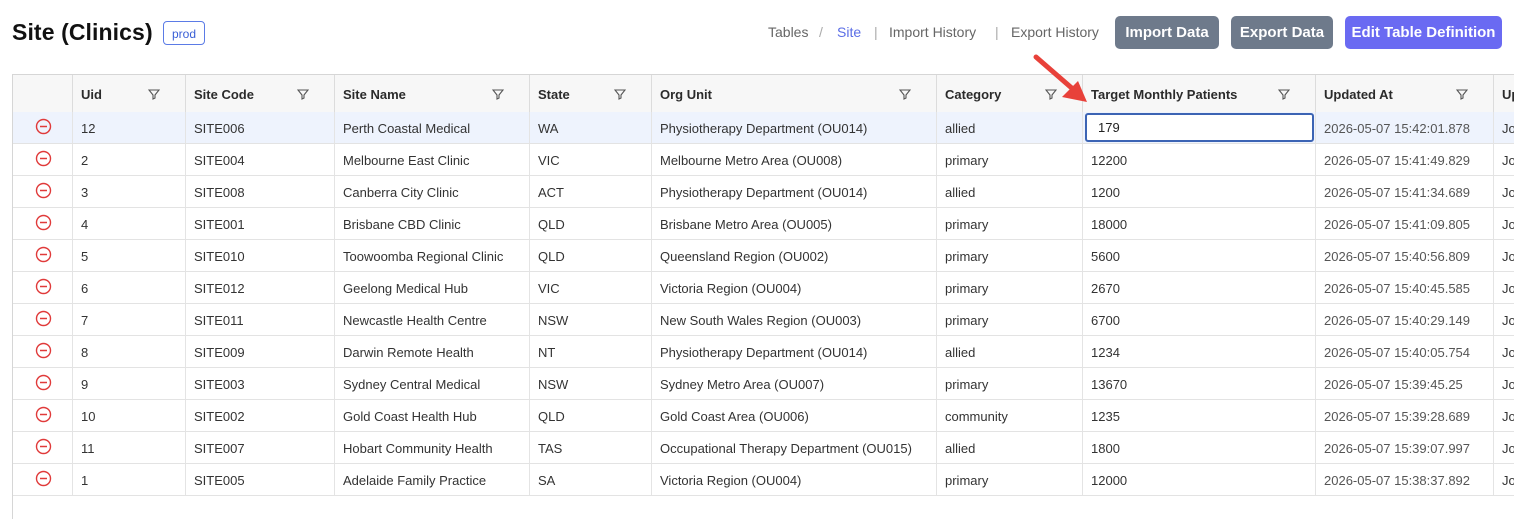 This screenshot has height=519, width=1514. Describe the element at coordinates (794, 319) in the screenshot. I see `cell-org-unit: New South Wales Region (OU003)` at that location.